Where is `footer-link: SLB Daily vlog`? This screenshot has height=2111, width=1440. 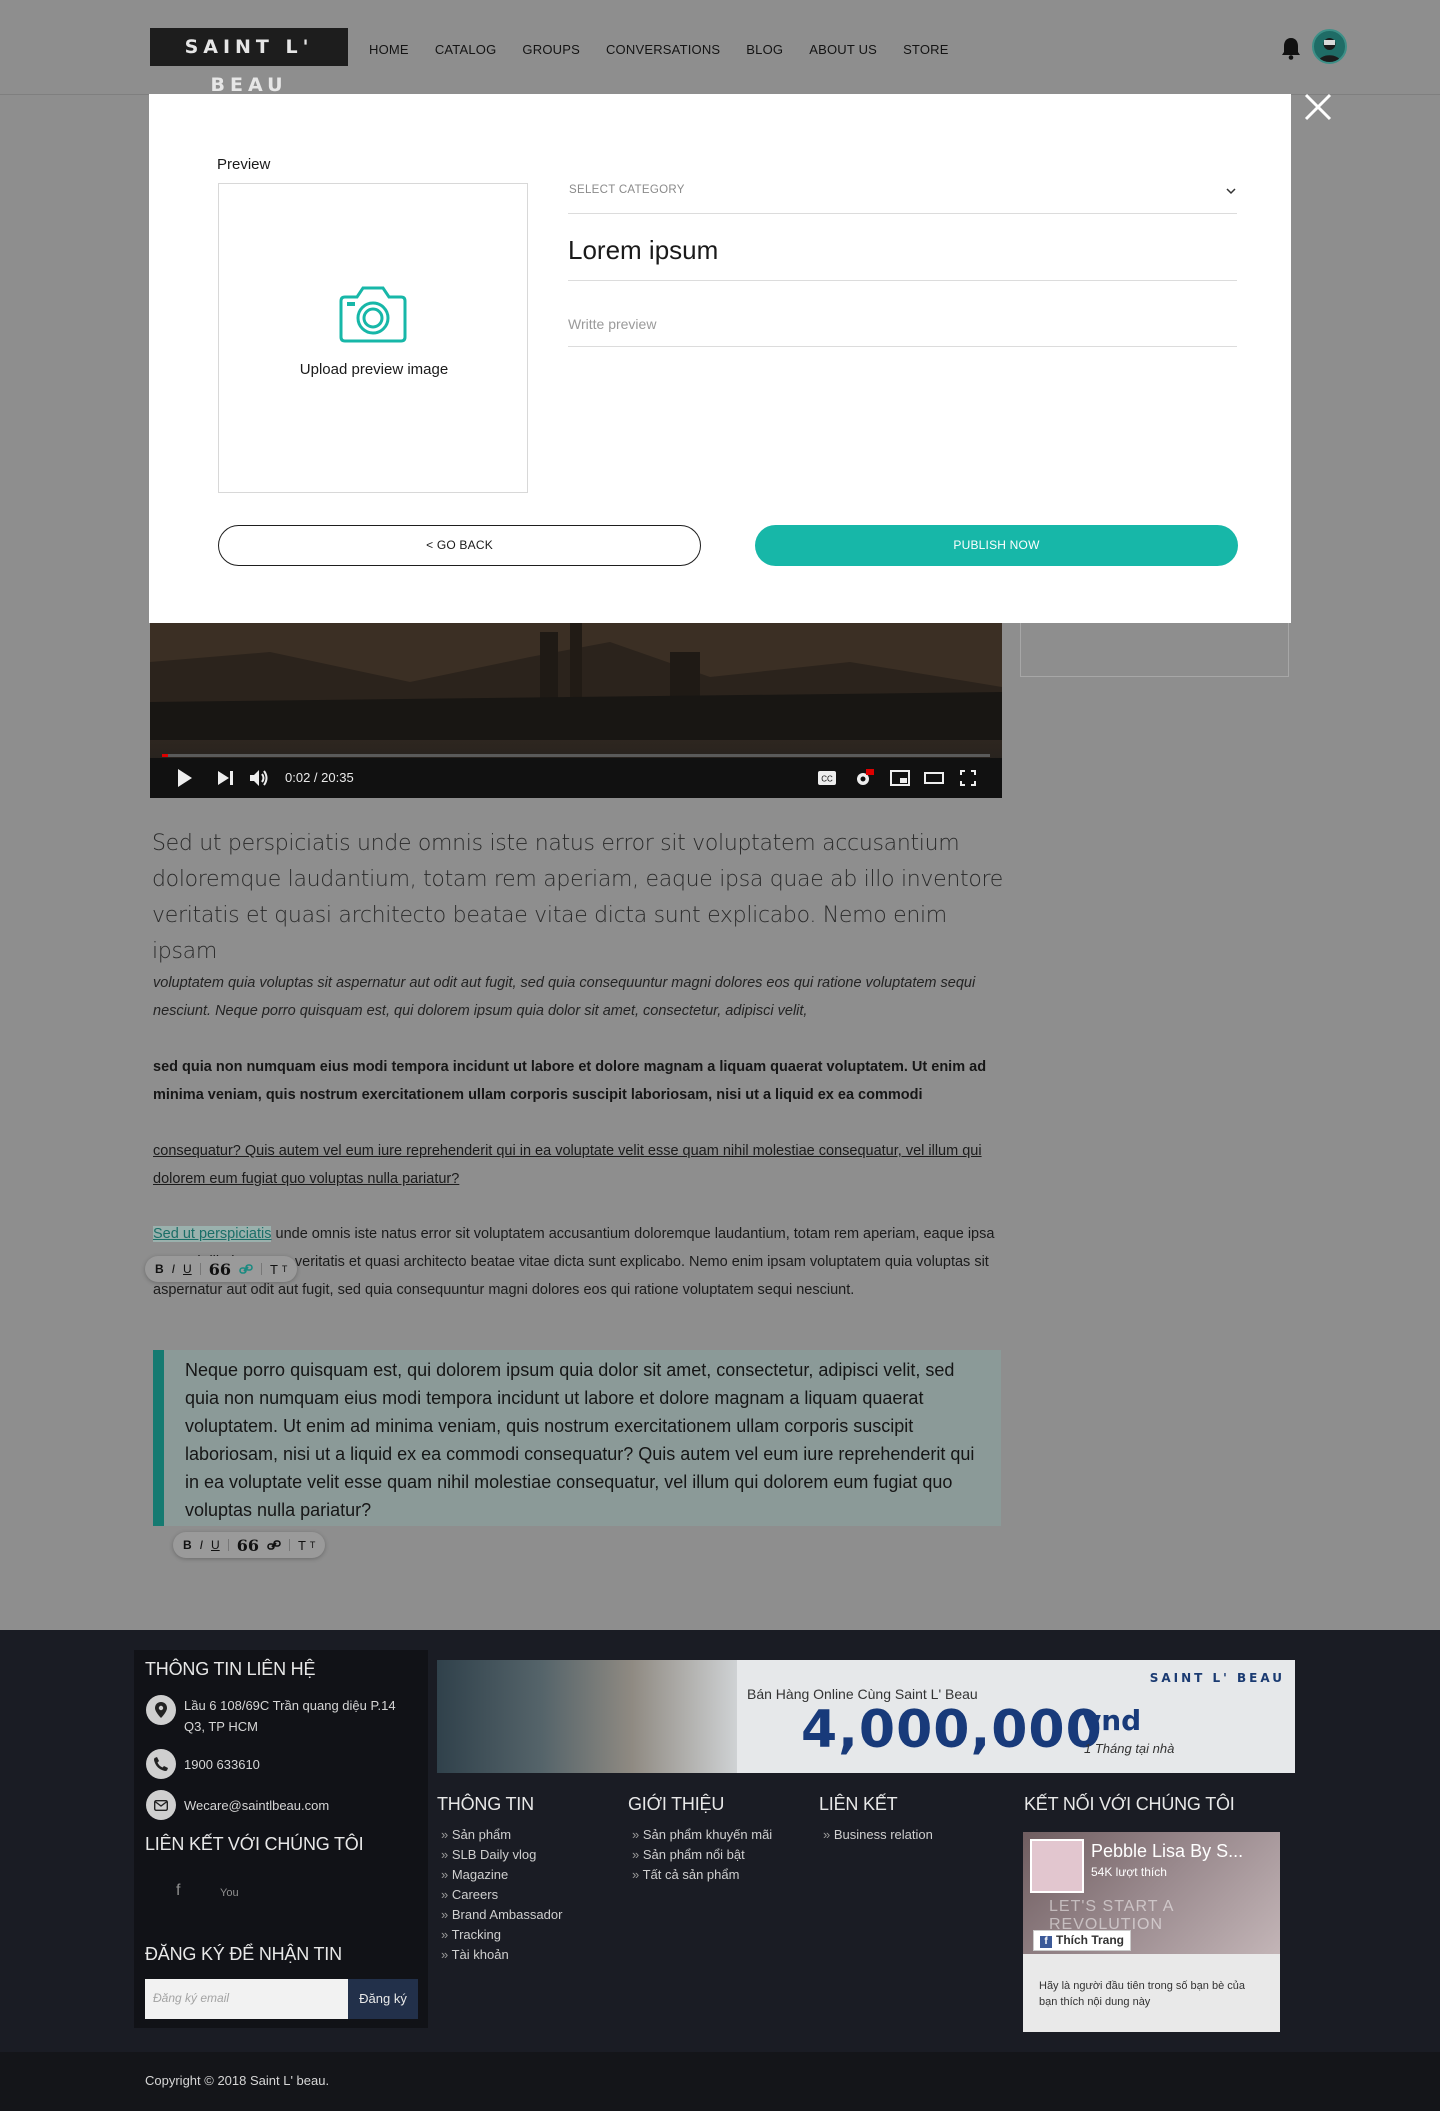
footer-link: SLB Daily vlog is located at coordinates (501, 1855).